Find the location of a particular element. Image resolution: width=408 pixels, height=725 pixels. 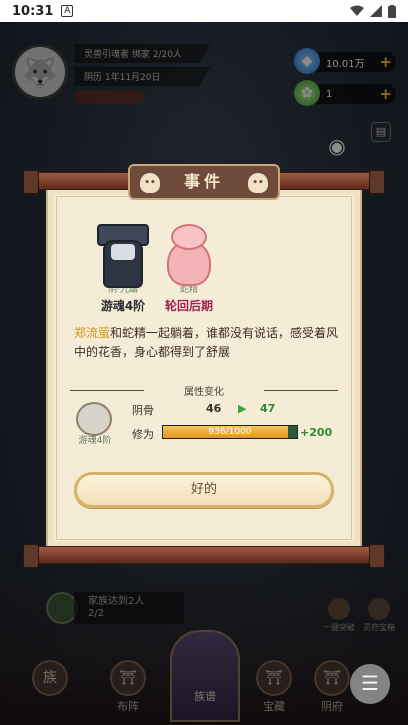

menu-icon: ☰ is located at coordinates (370, 684).